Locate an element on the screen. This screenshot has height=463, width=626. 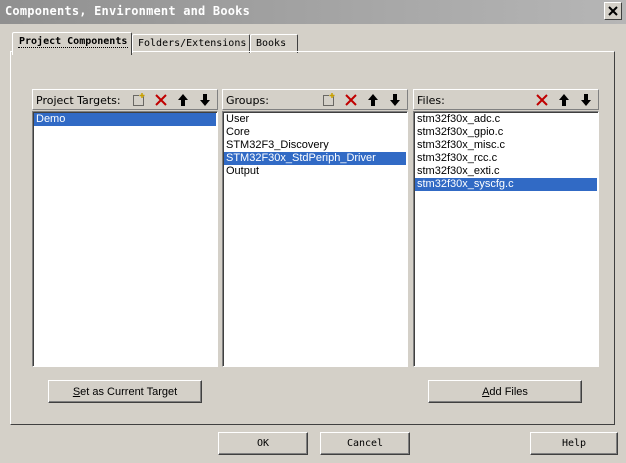
list-item: STM32F30x_StdPeriph_Driver is located at coordinates (315, 158).